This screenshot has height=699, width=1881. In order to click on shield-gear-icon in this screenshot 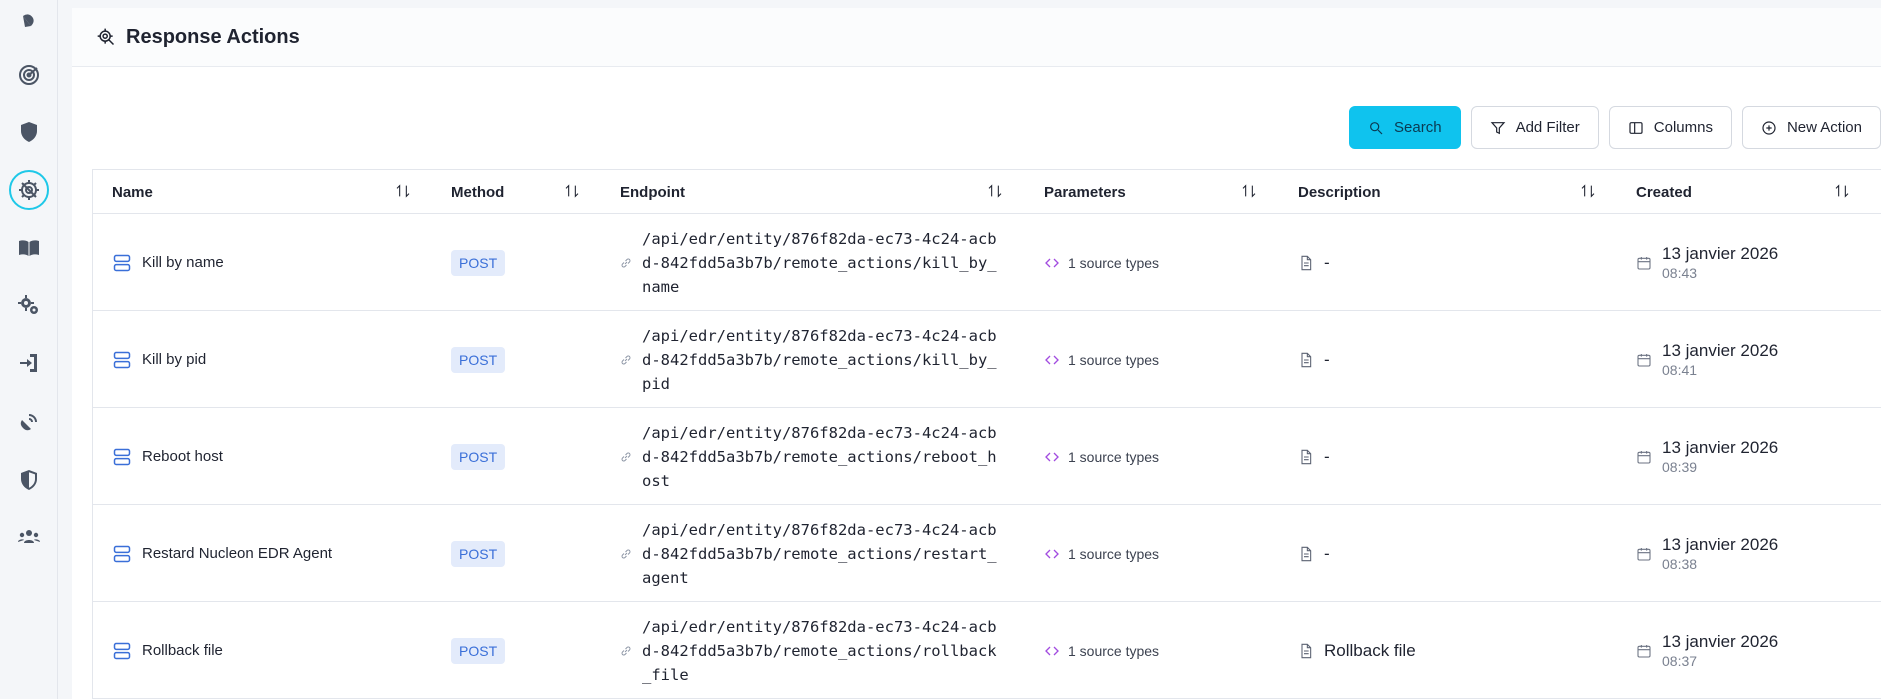, I will do `click(29, 190)`.